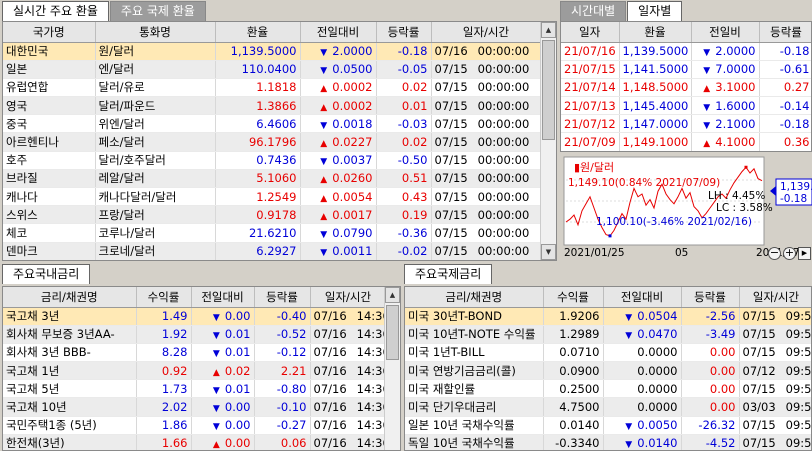 The width and height of the screenshot is (812, 451). Describe the element at coordinates (725, 32) in the screenshot. I see `column-header: 전일비` at that location.